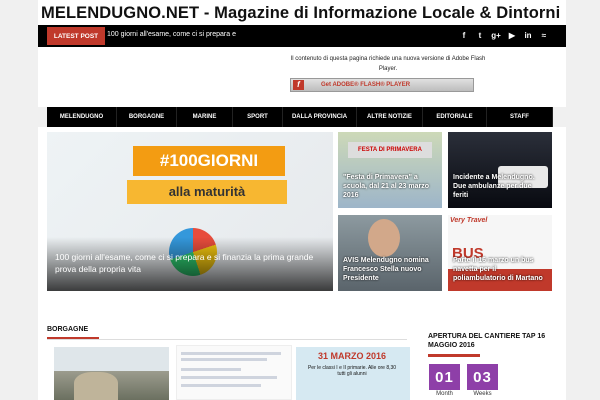 The height and width of the screenshot is (400, 600). I want to click on nav-item-marine: MARINE, so click(205, 117).